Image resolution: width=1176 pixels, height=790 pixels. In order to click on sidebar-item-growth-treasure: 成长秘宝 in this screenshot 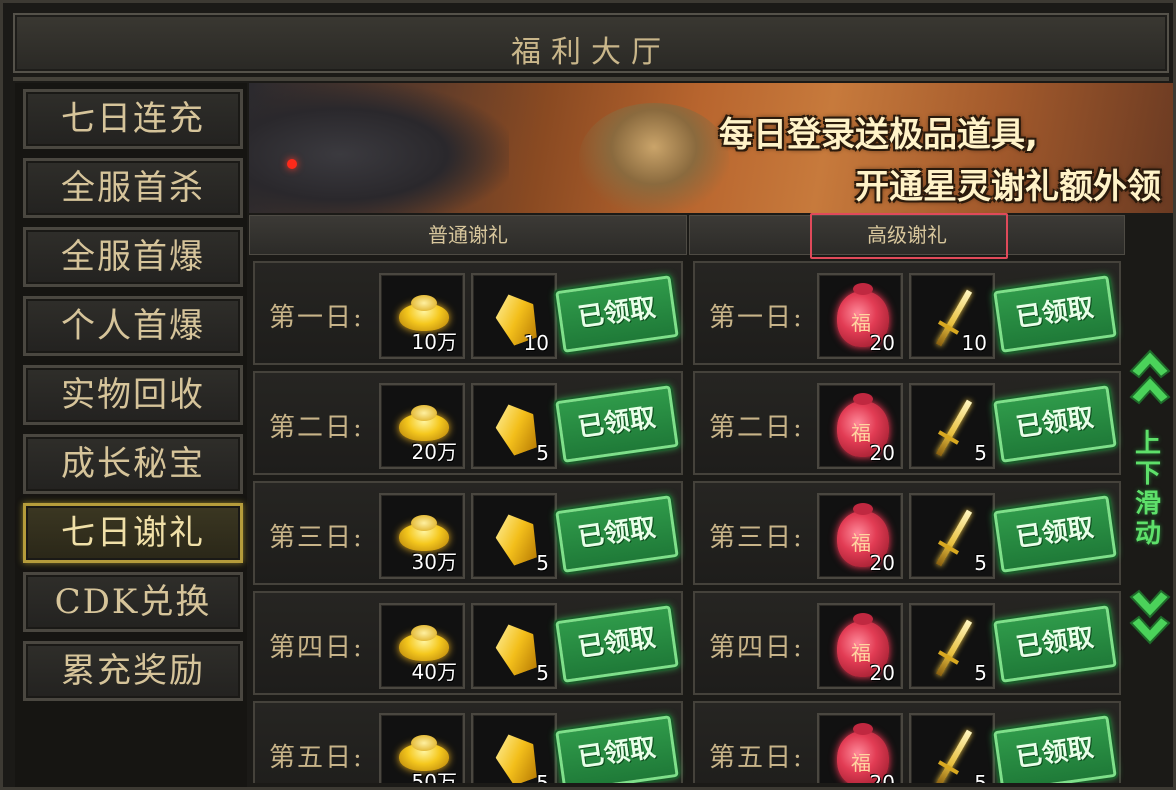, I will do `click(133, 464)`.